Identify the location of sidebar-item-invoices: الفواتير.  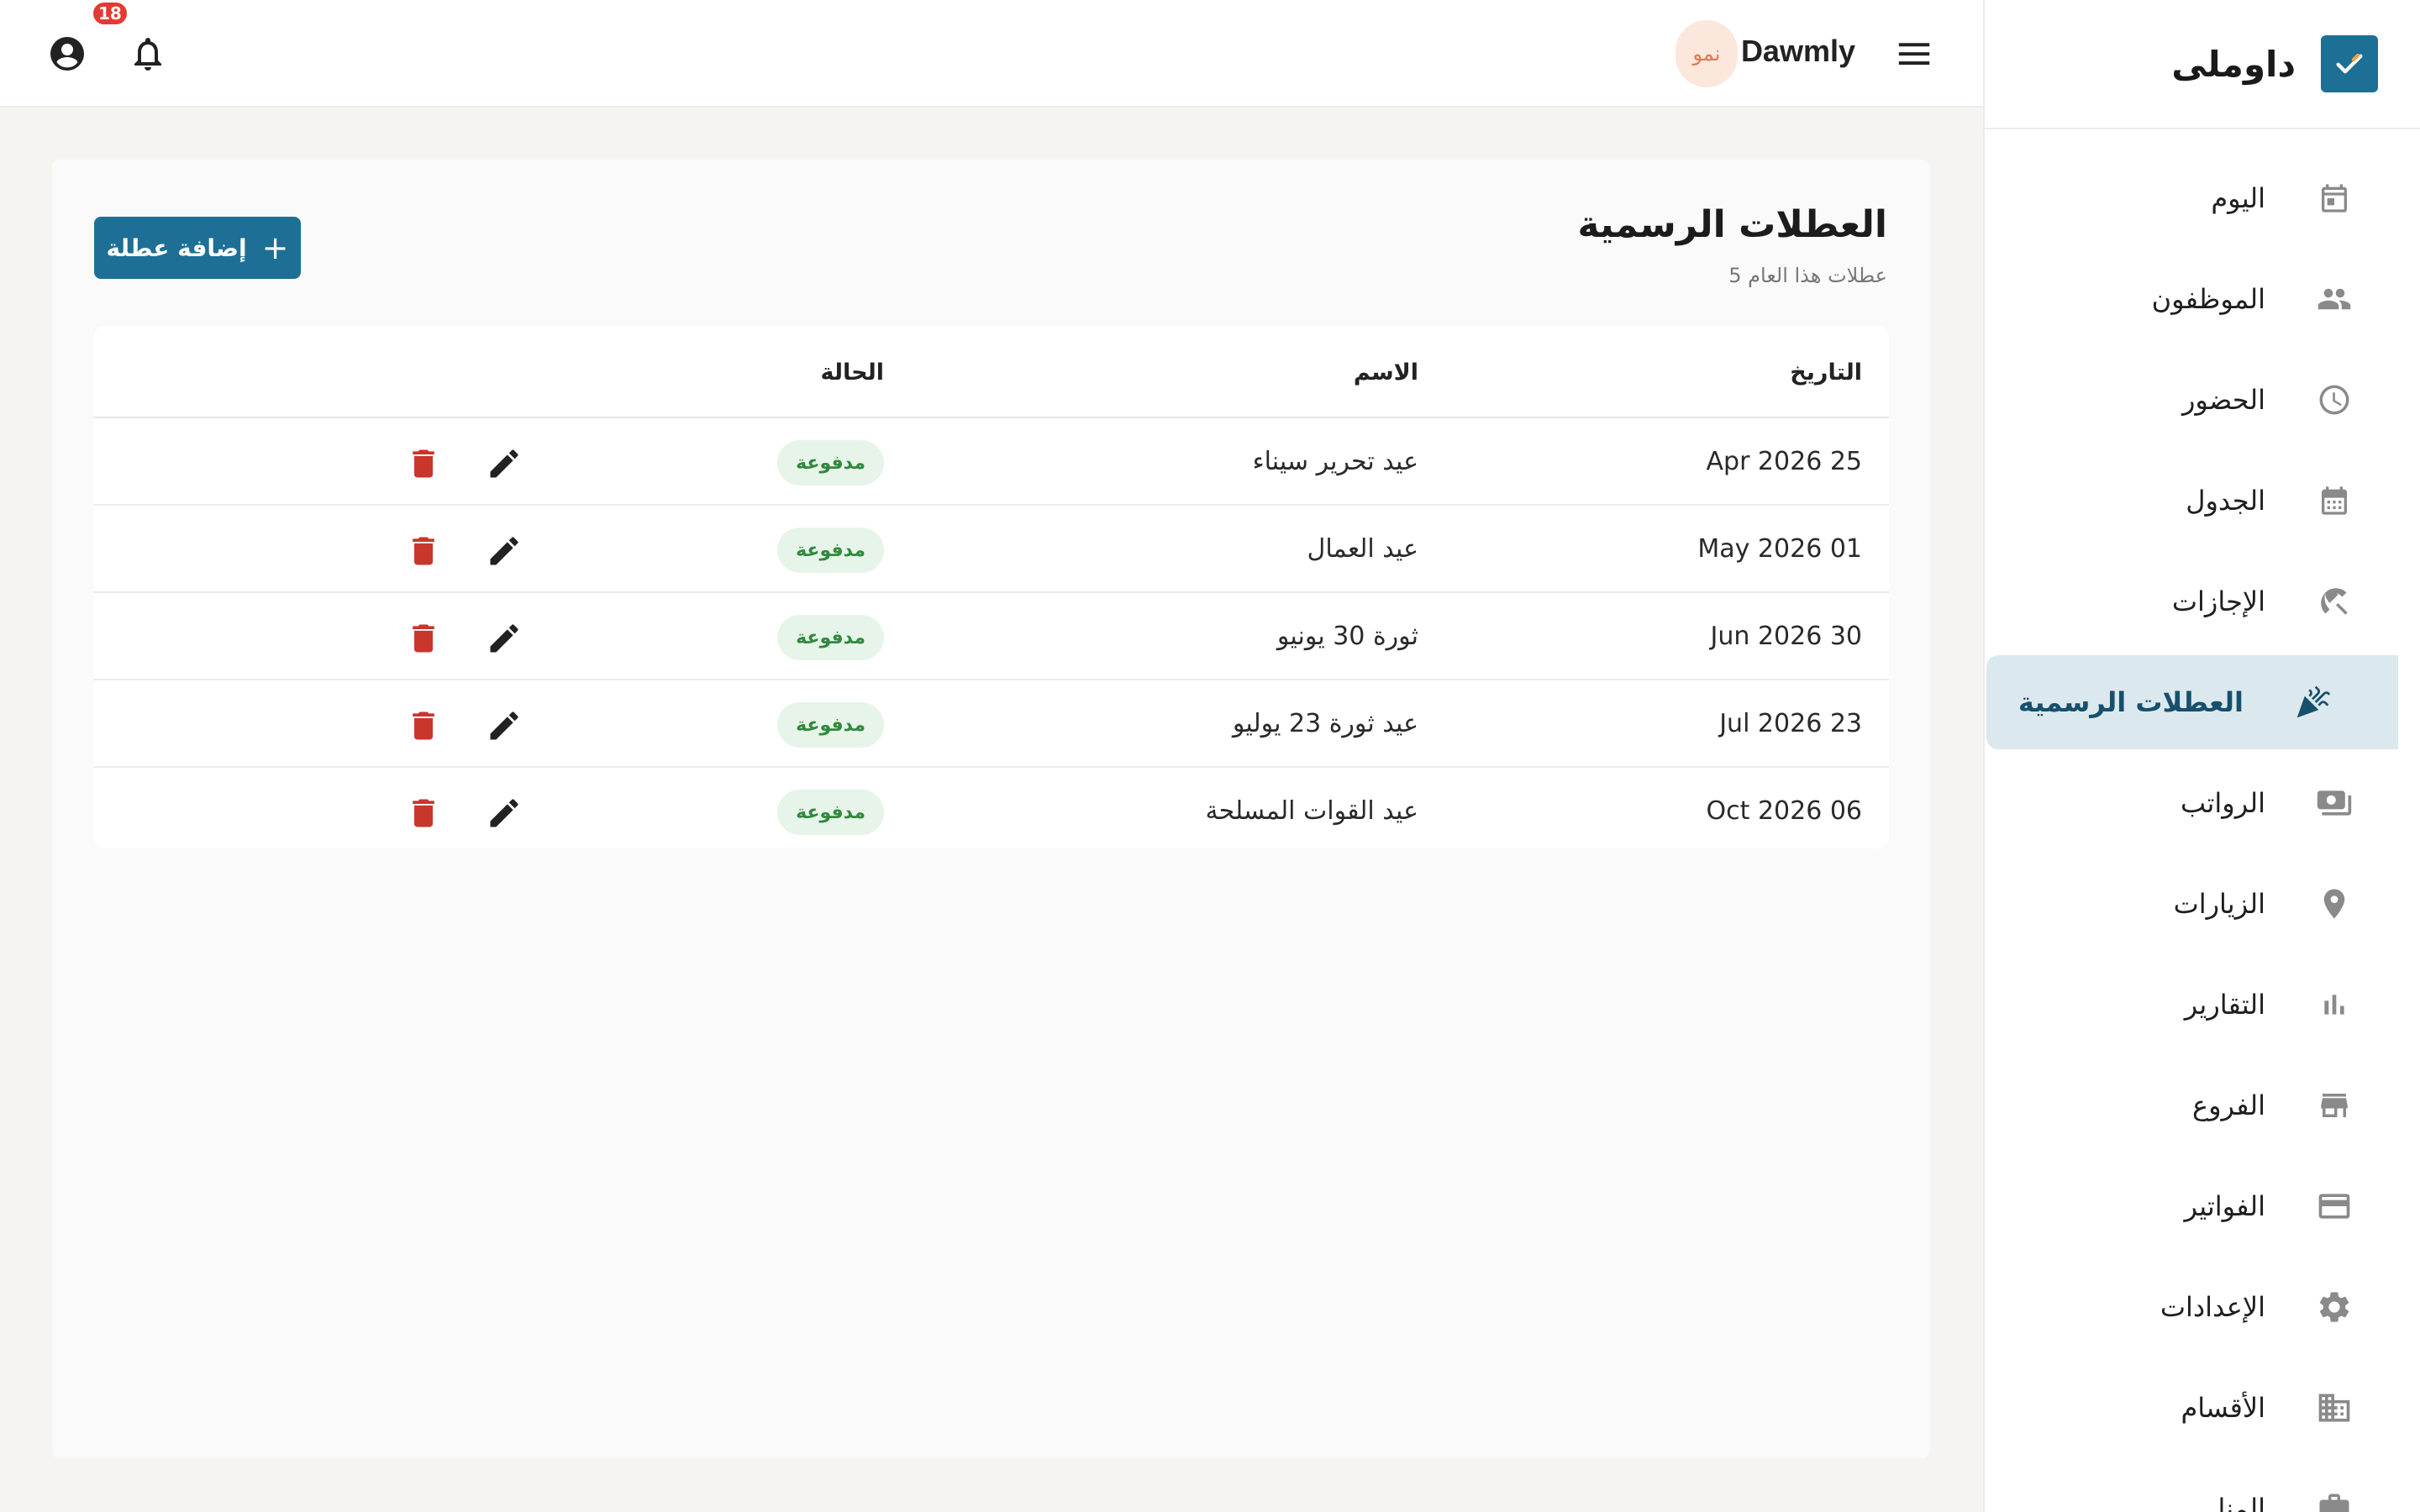
(2190, 1206).